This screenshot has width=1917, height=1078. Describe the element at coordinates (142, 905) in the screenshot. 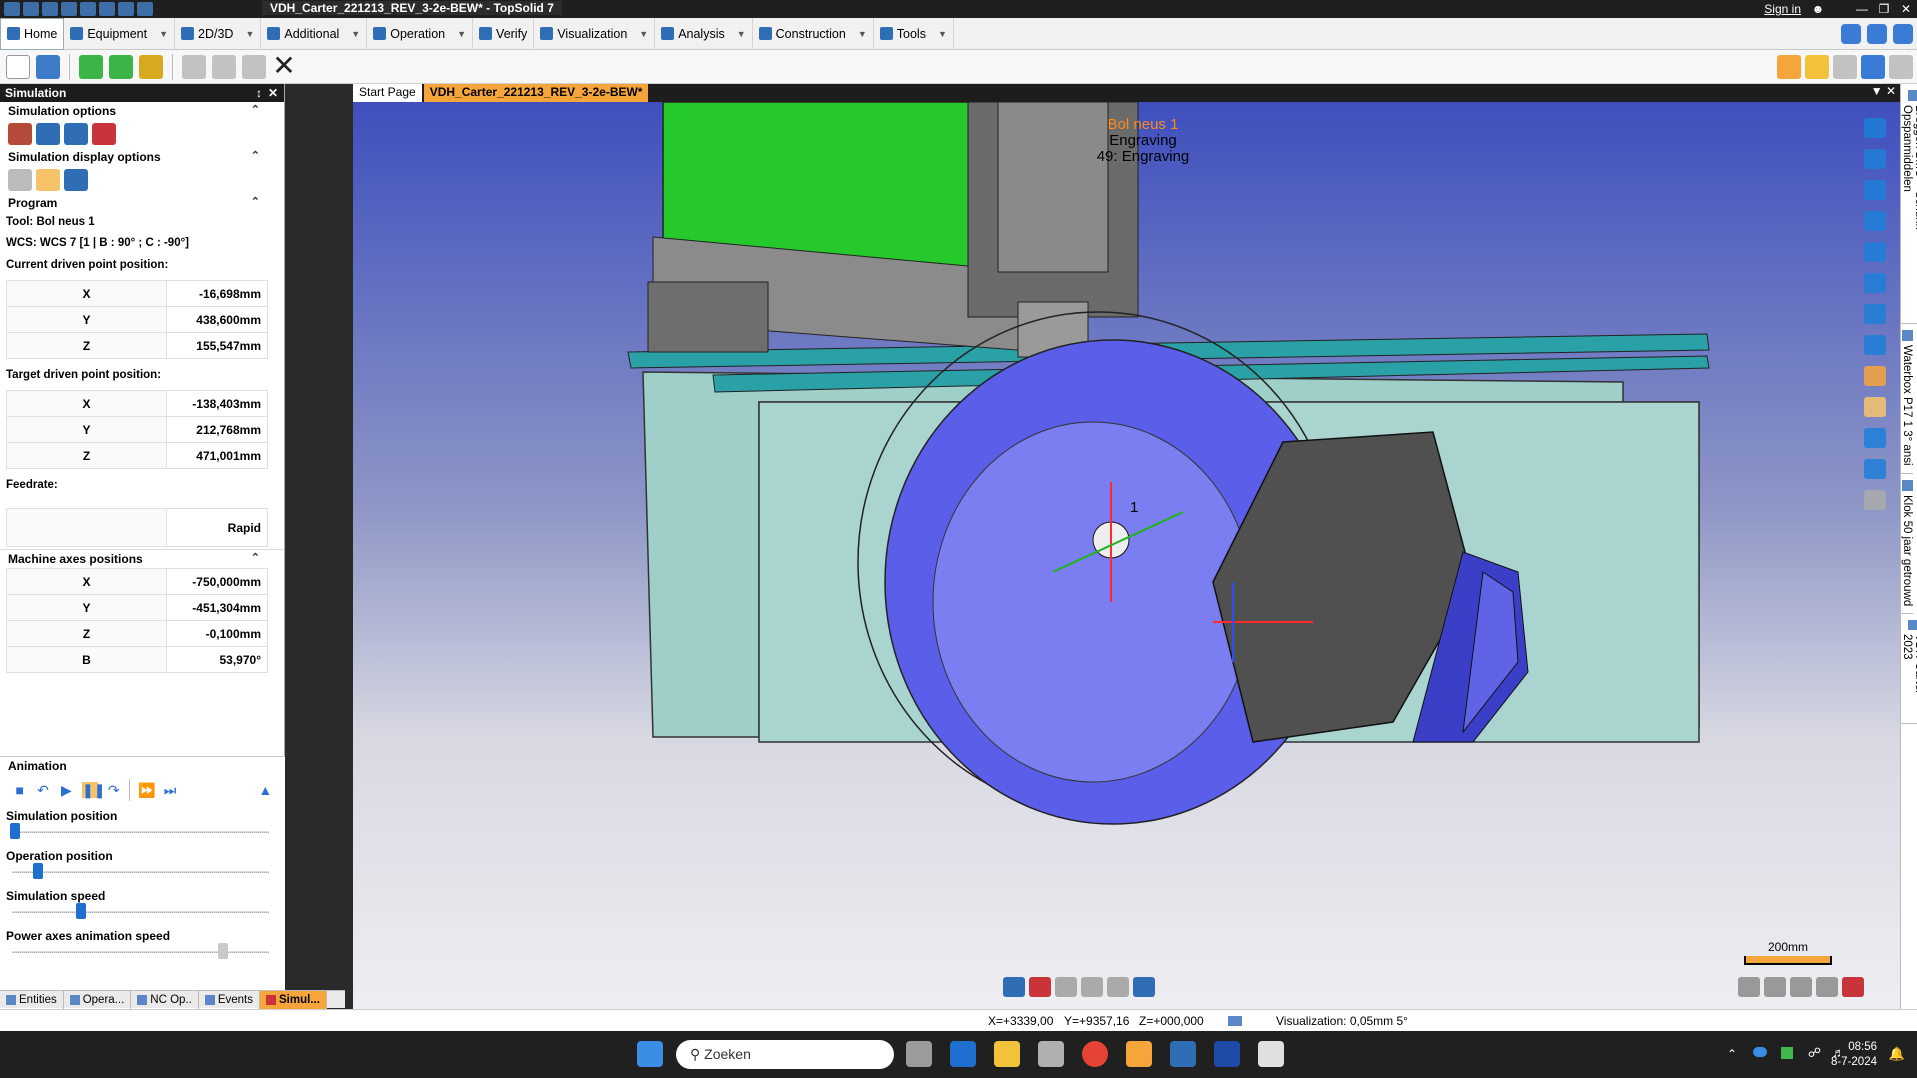

I see `simulation-speed-slider: Simulation speed` at that location.